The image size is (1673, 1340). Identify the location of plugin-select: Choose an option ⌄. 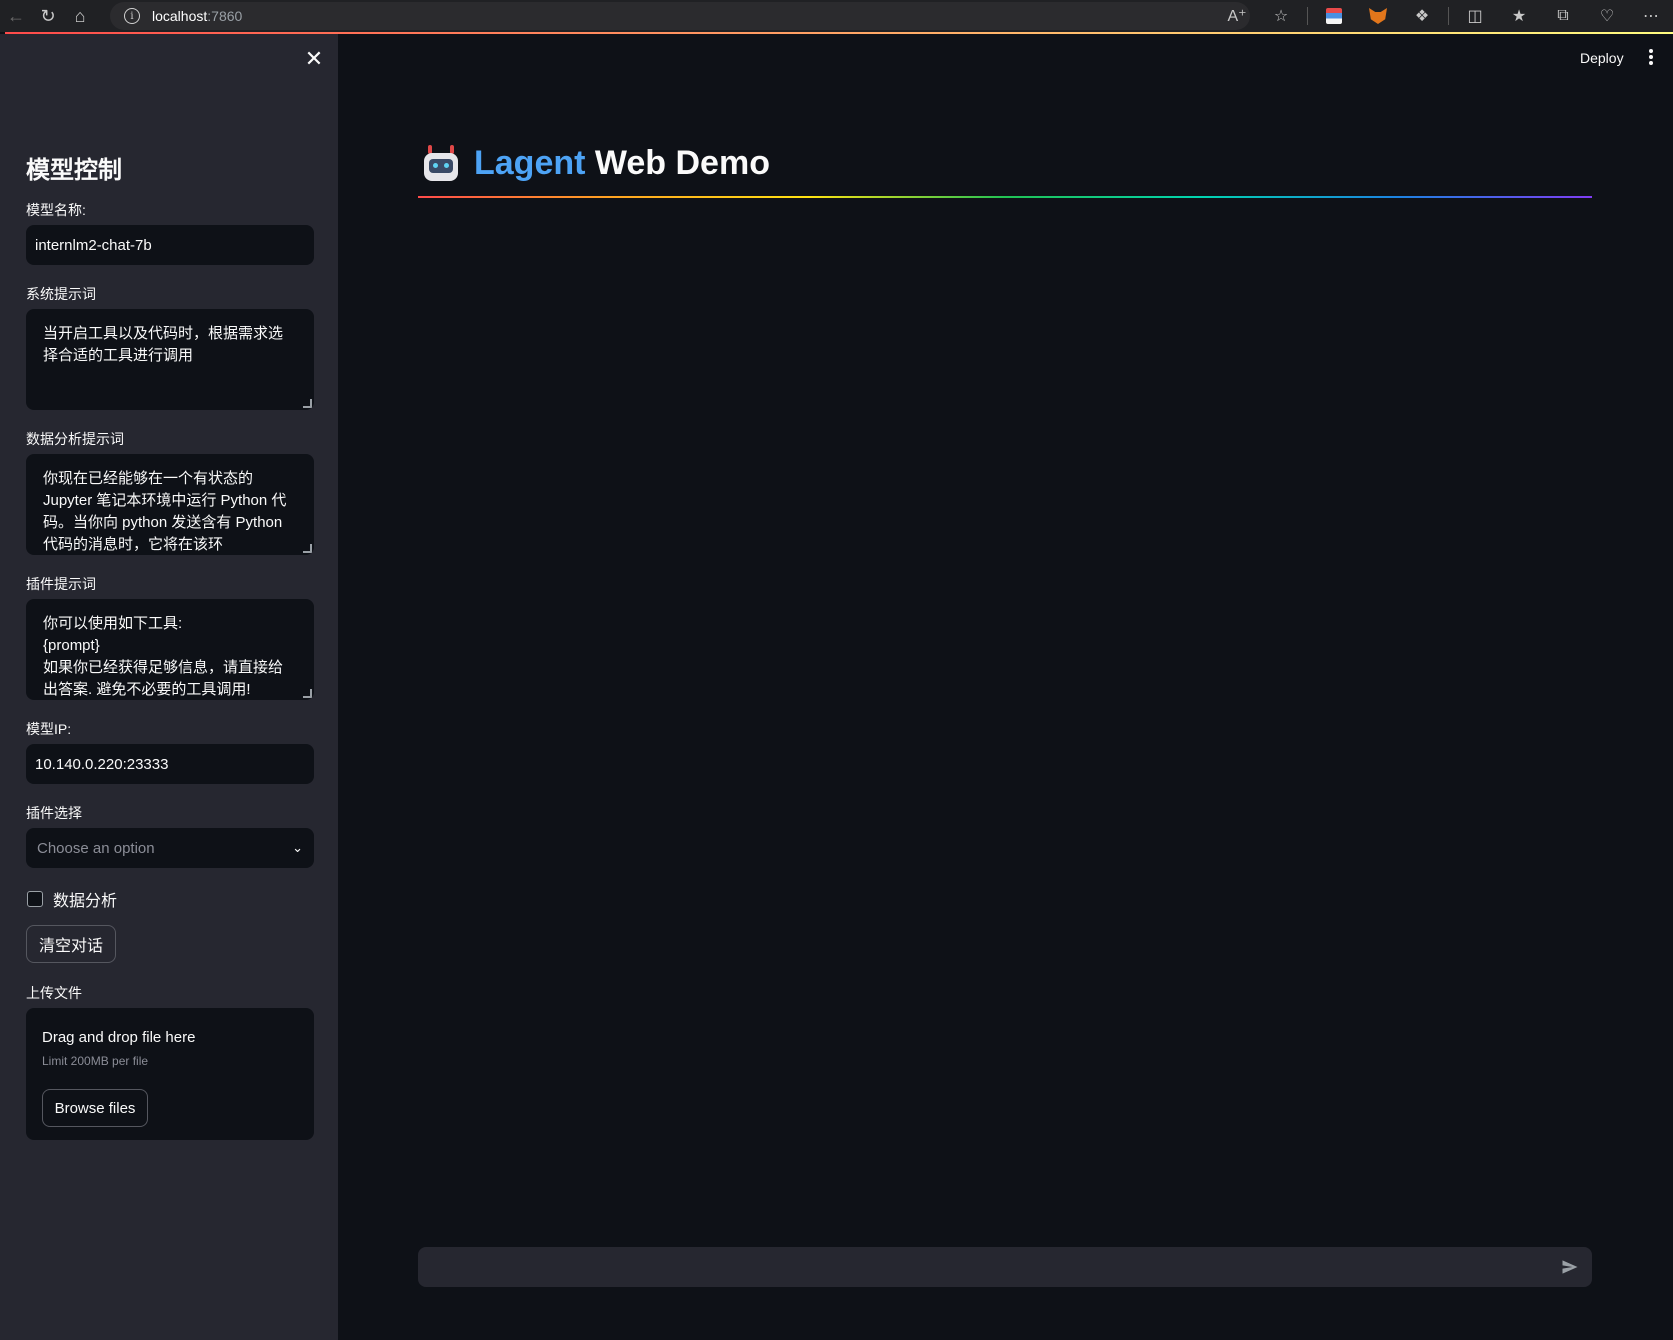
(170, 848).